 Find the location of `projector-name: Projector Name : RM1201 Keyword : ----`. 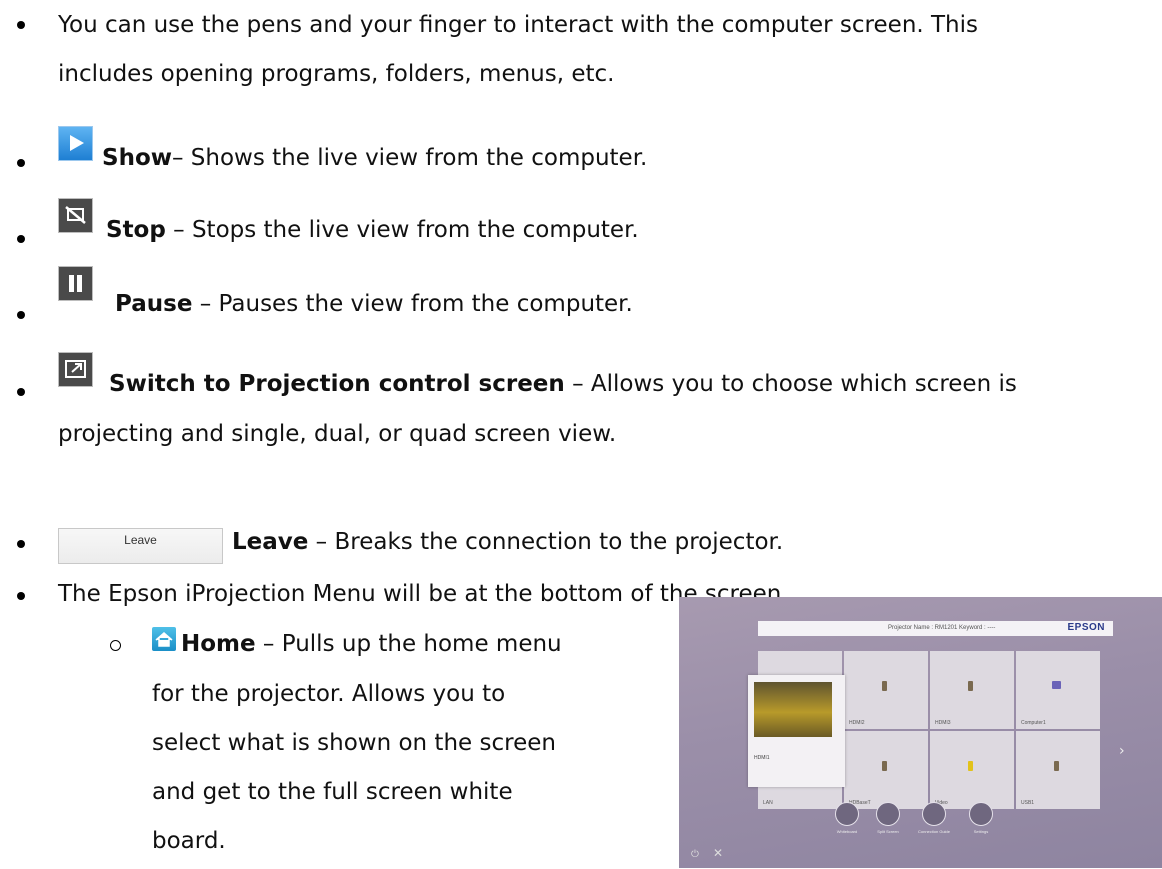

projector-name: Projector Name : RM1201 Keyword : ---- is located at coordinates (942, 628).